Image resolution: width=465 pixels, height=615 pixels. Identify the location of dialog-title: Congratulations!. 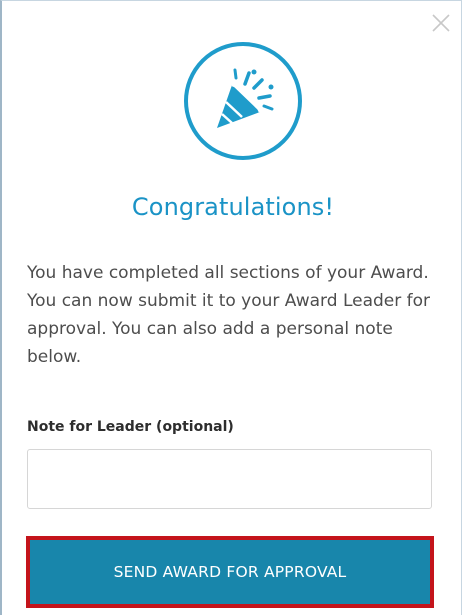
(233, 207).